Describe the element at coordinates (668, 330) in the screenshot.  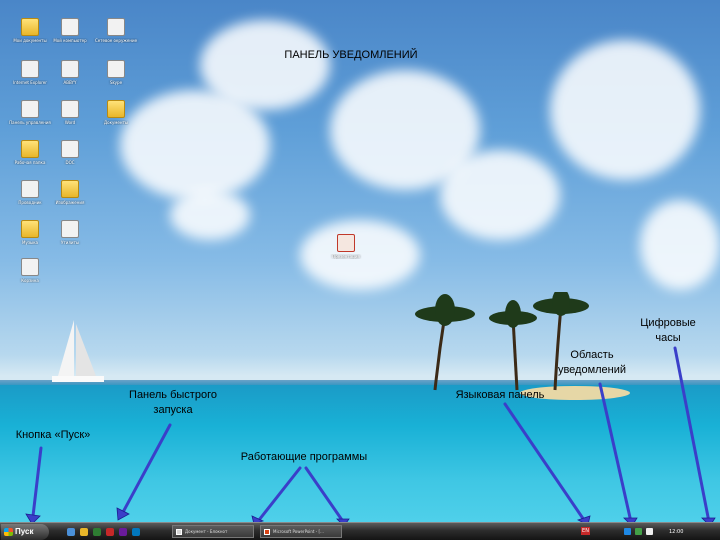
I see `annotation-digital-clock: Цифровые часы` at that location.